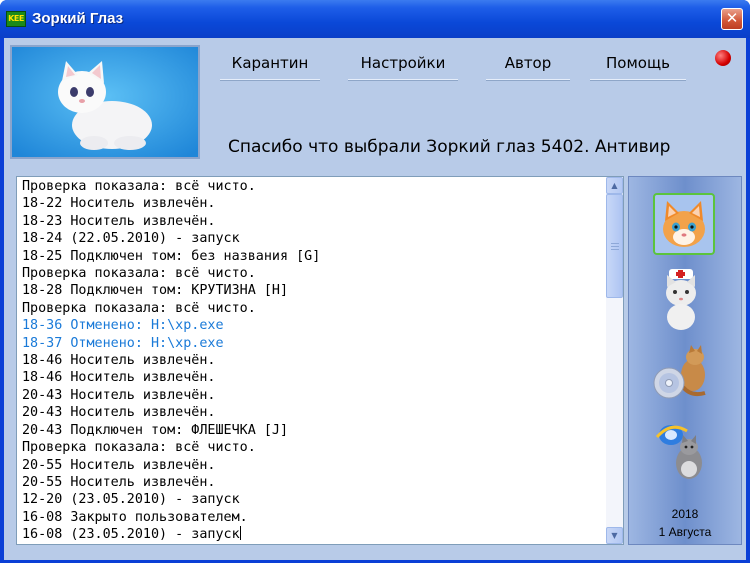  I want to click on log-line: 12-20 (23.05.2010) - запуск, so click(131, 500).